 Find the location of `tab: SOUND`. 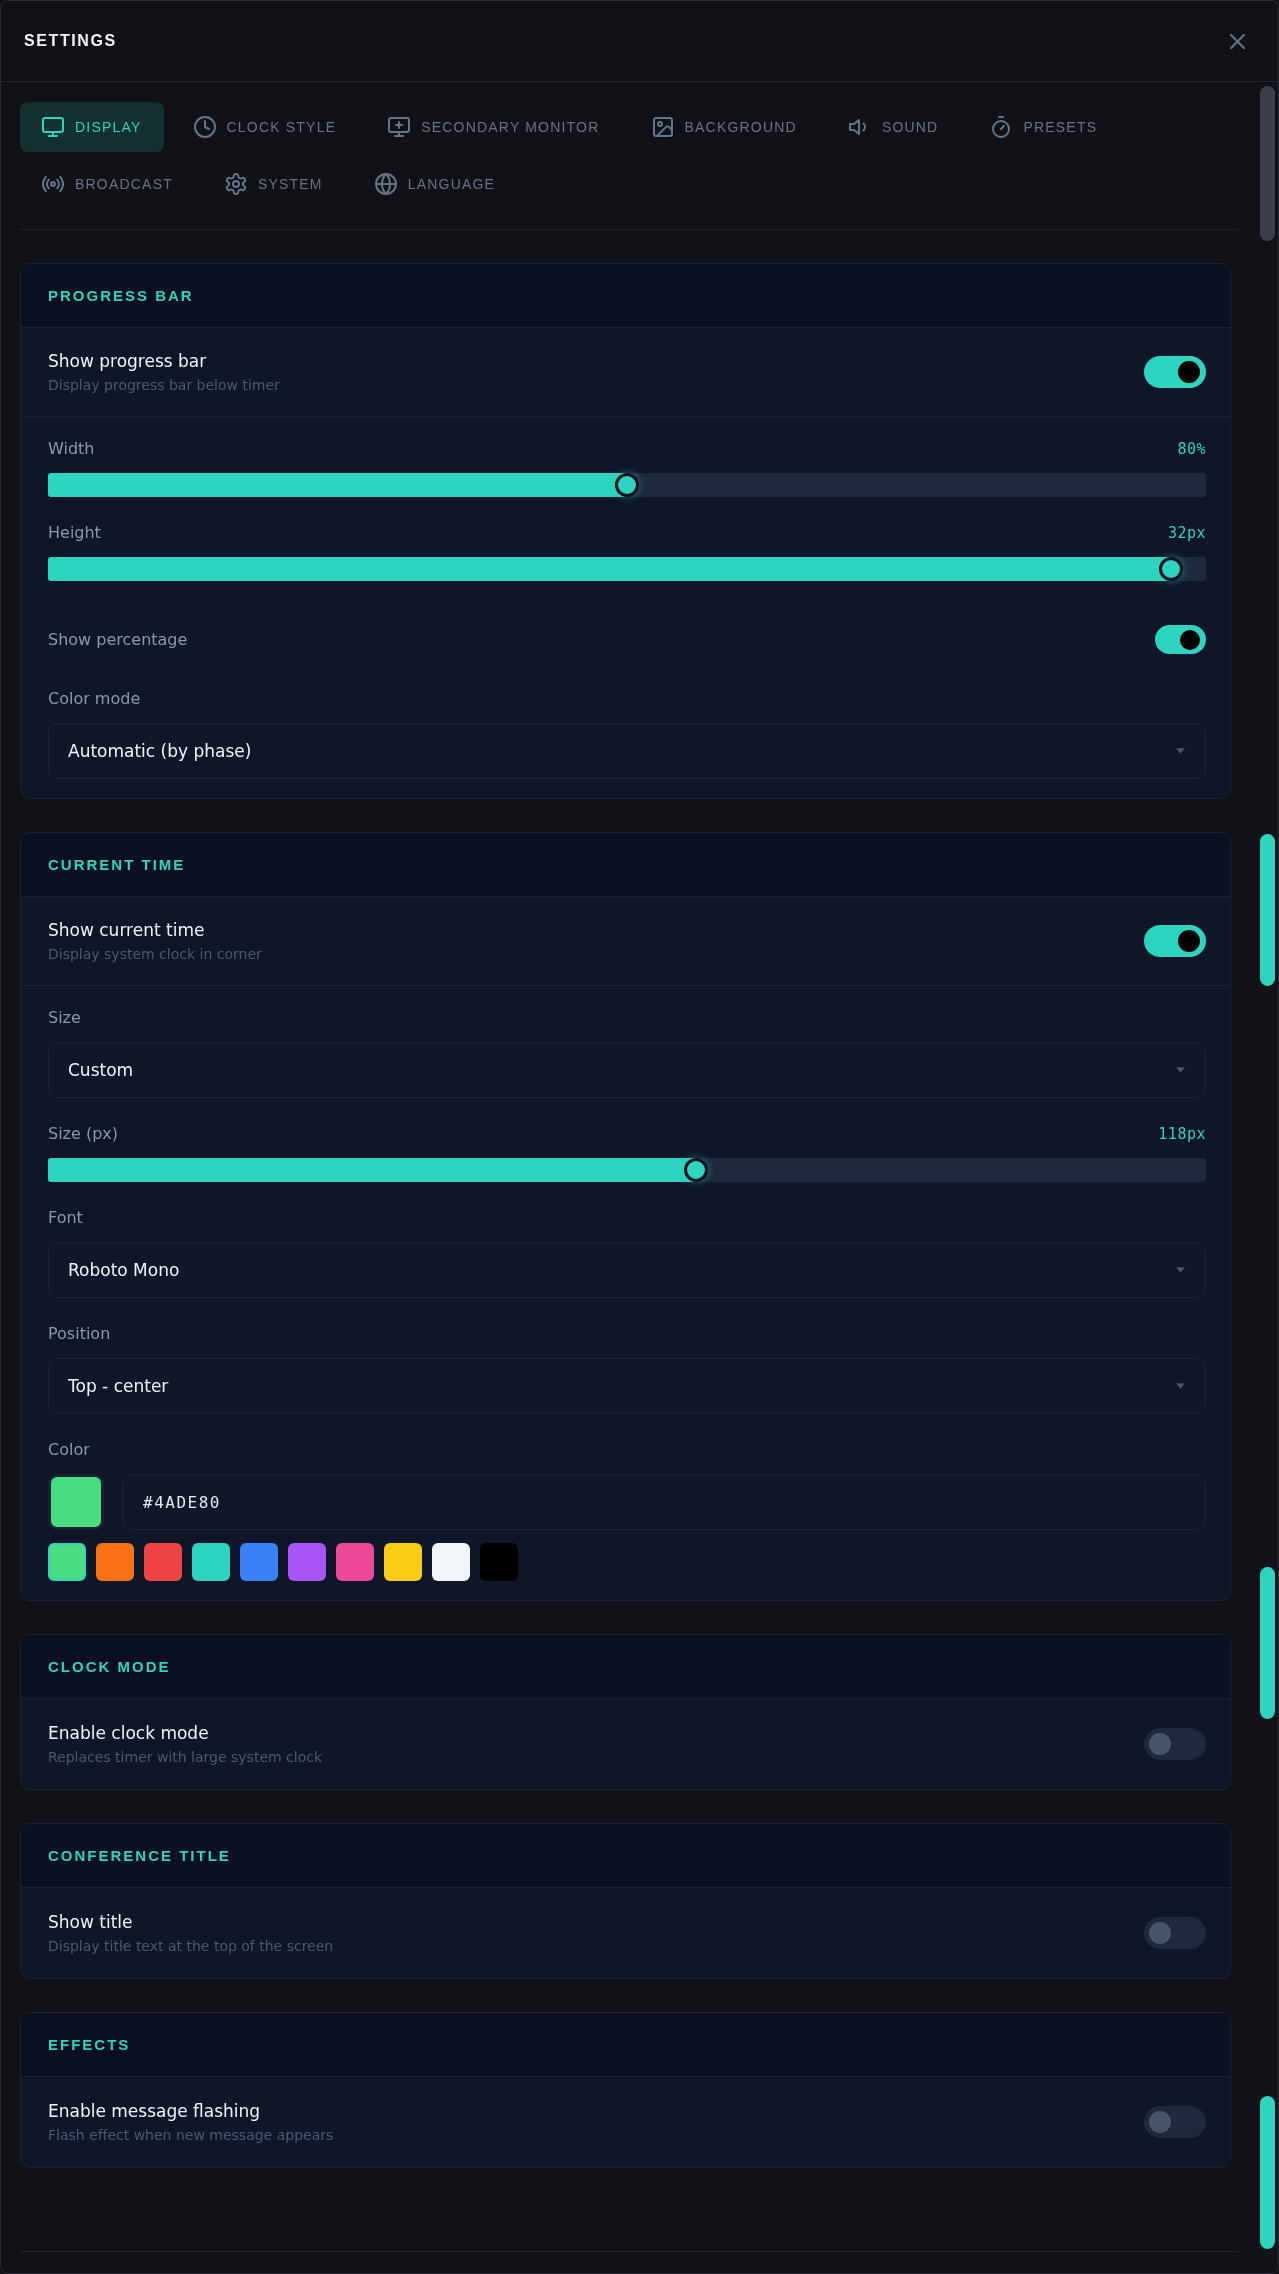

tab: SOUND is located at coordinates (893, 127).